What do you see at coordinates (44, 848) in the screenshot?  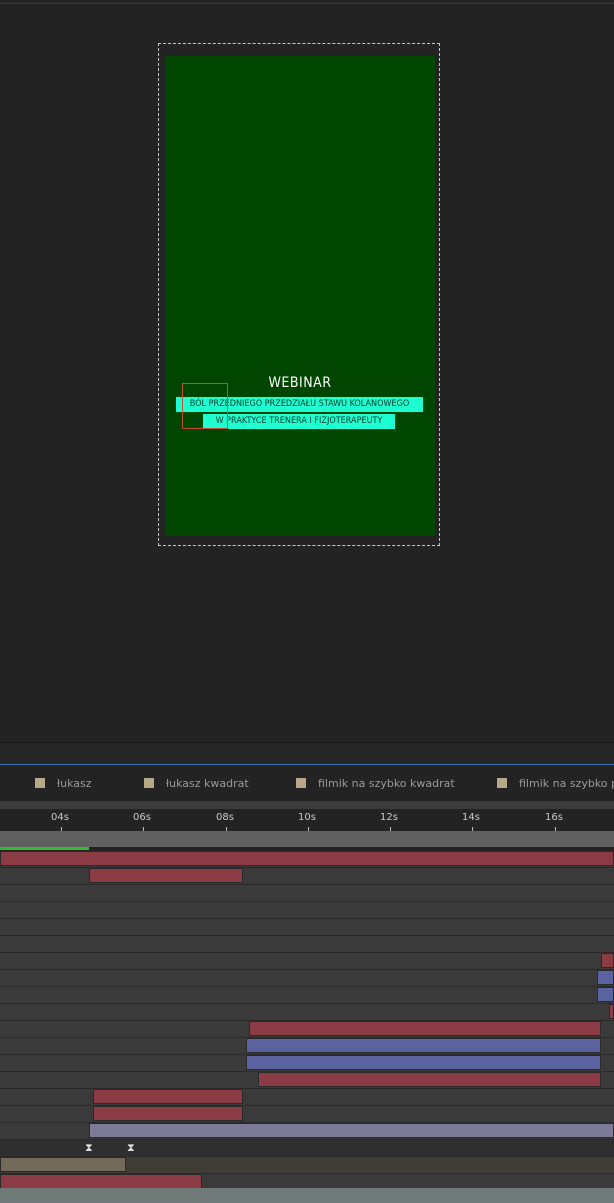 I see `render-progress-indicator` at bounding box center [44, 848].